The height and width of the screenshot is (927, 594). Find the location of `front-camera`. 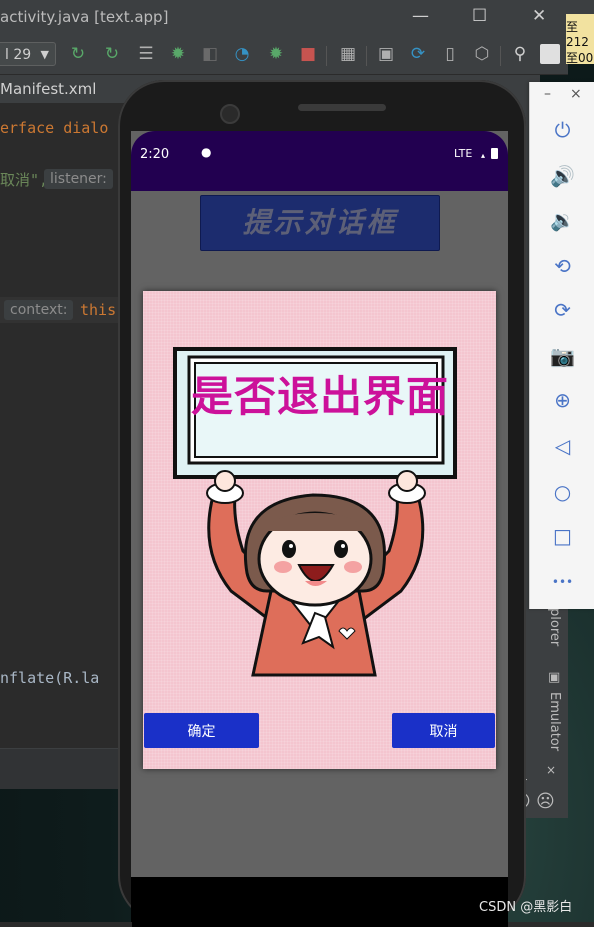

front-camera is located at coordinates (230, 114).